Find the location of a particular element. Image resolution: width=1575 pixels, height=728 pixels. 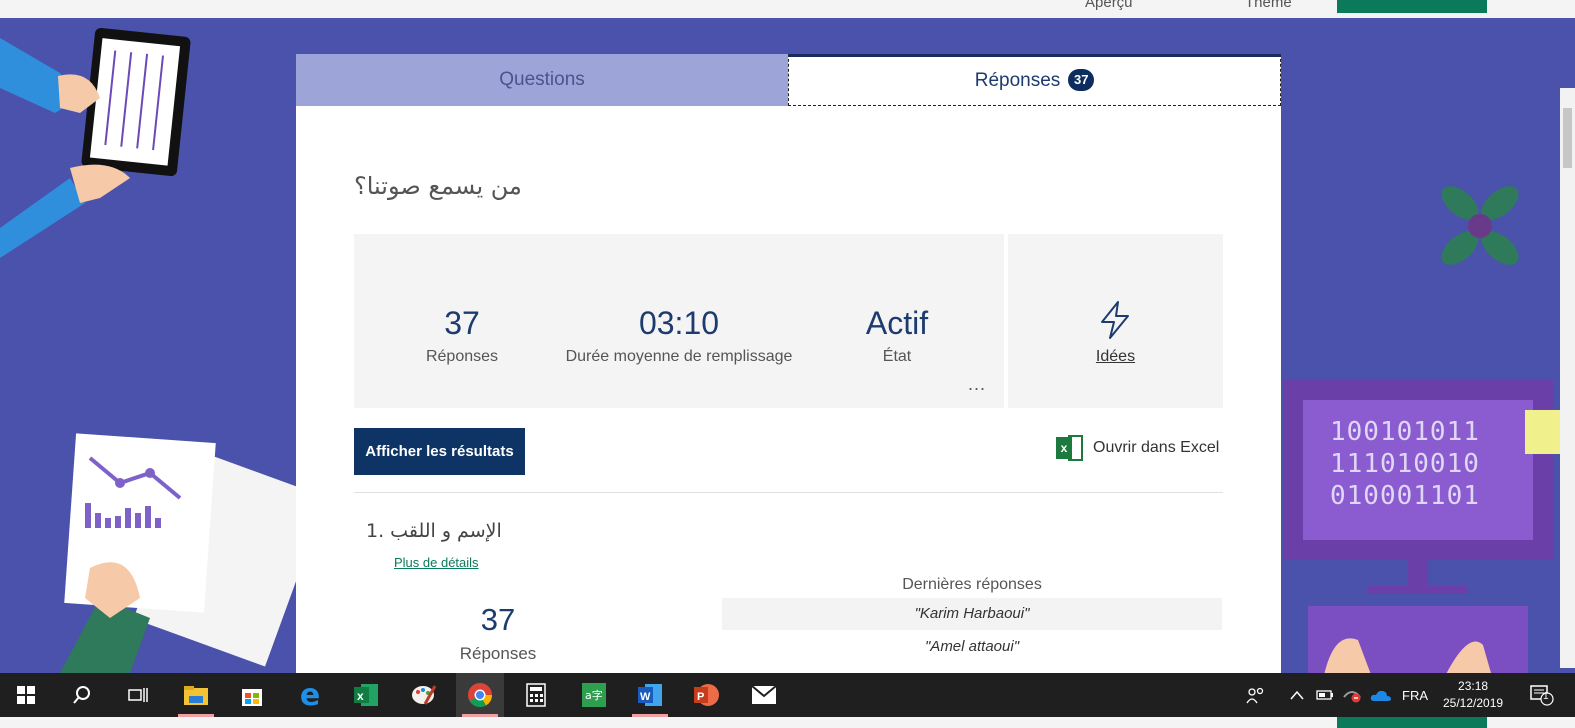

tab-questions: Questions is located at coordinates (542, 80).